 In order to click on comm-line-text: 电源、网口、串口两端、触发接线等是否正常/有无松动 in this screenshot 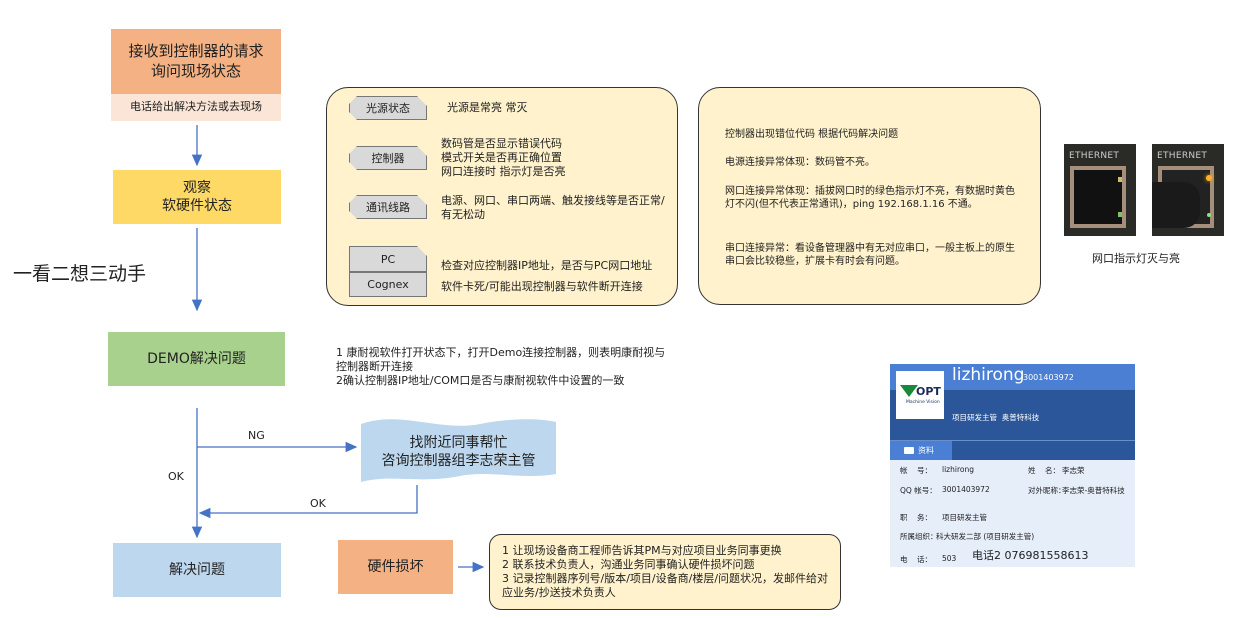, I will do `click(553, 207)`.